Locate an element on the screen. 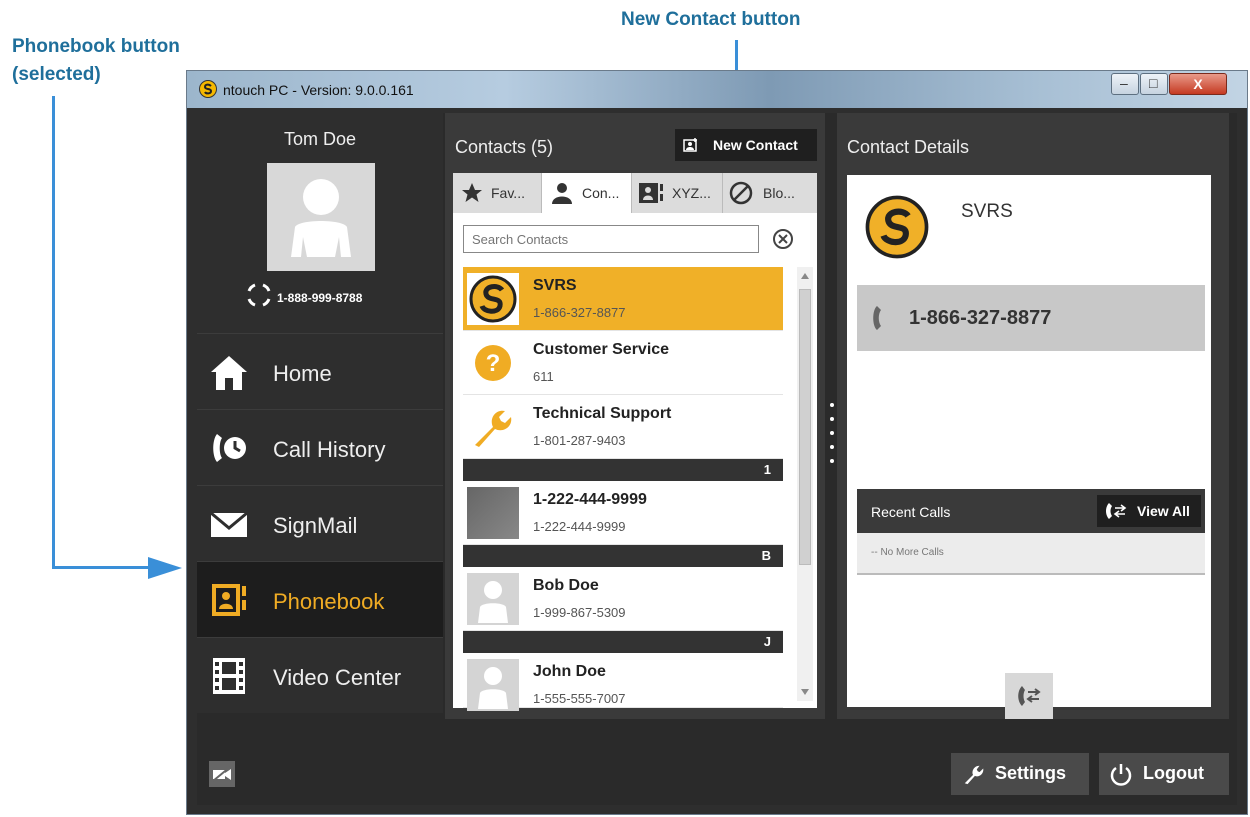  nav-video-center-label: Video Center is located at coordinates (337, 677).